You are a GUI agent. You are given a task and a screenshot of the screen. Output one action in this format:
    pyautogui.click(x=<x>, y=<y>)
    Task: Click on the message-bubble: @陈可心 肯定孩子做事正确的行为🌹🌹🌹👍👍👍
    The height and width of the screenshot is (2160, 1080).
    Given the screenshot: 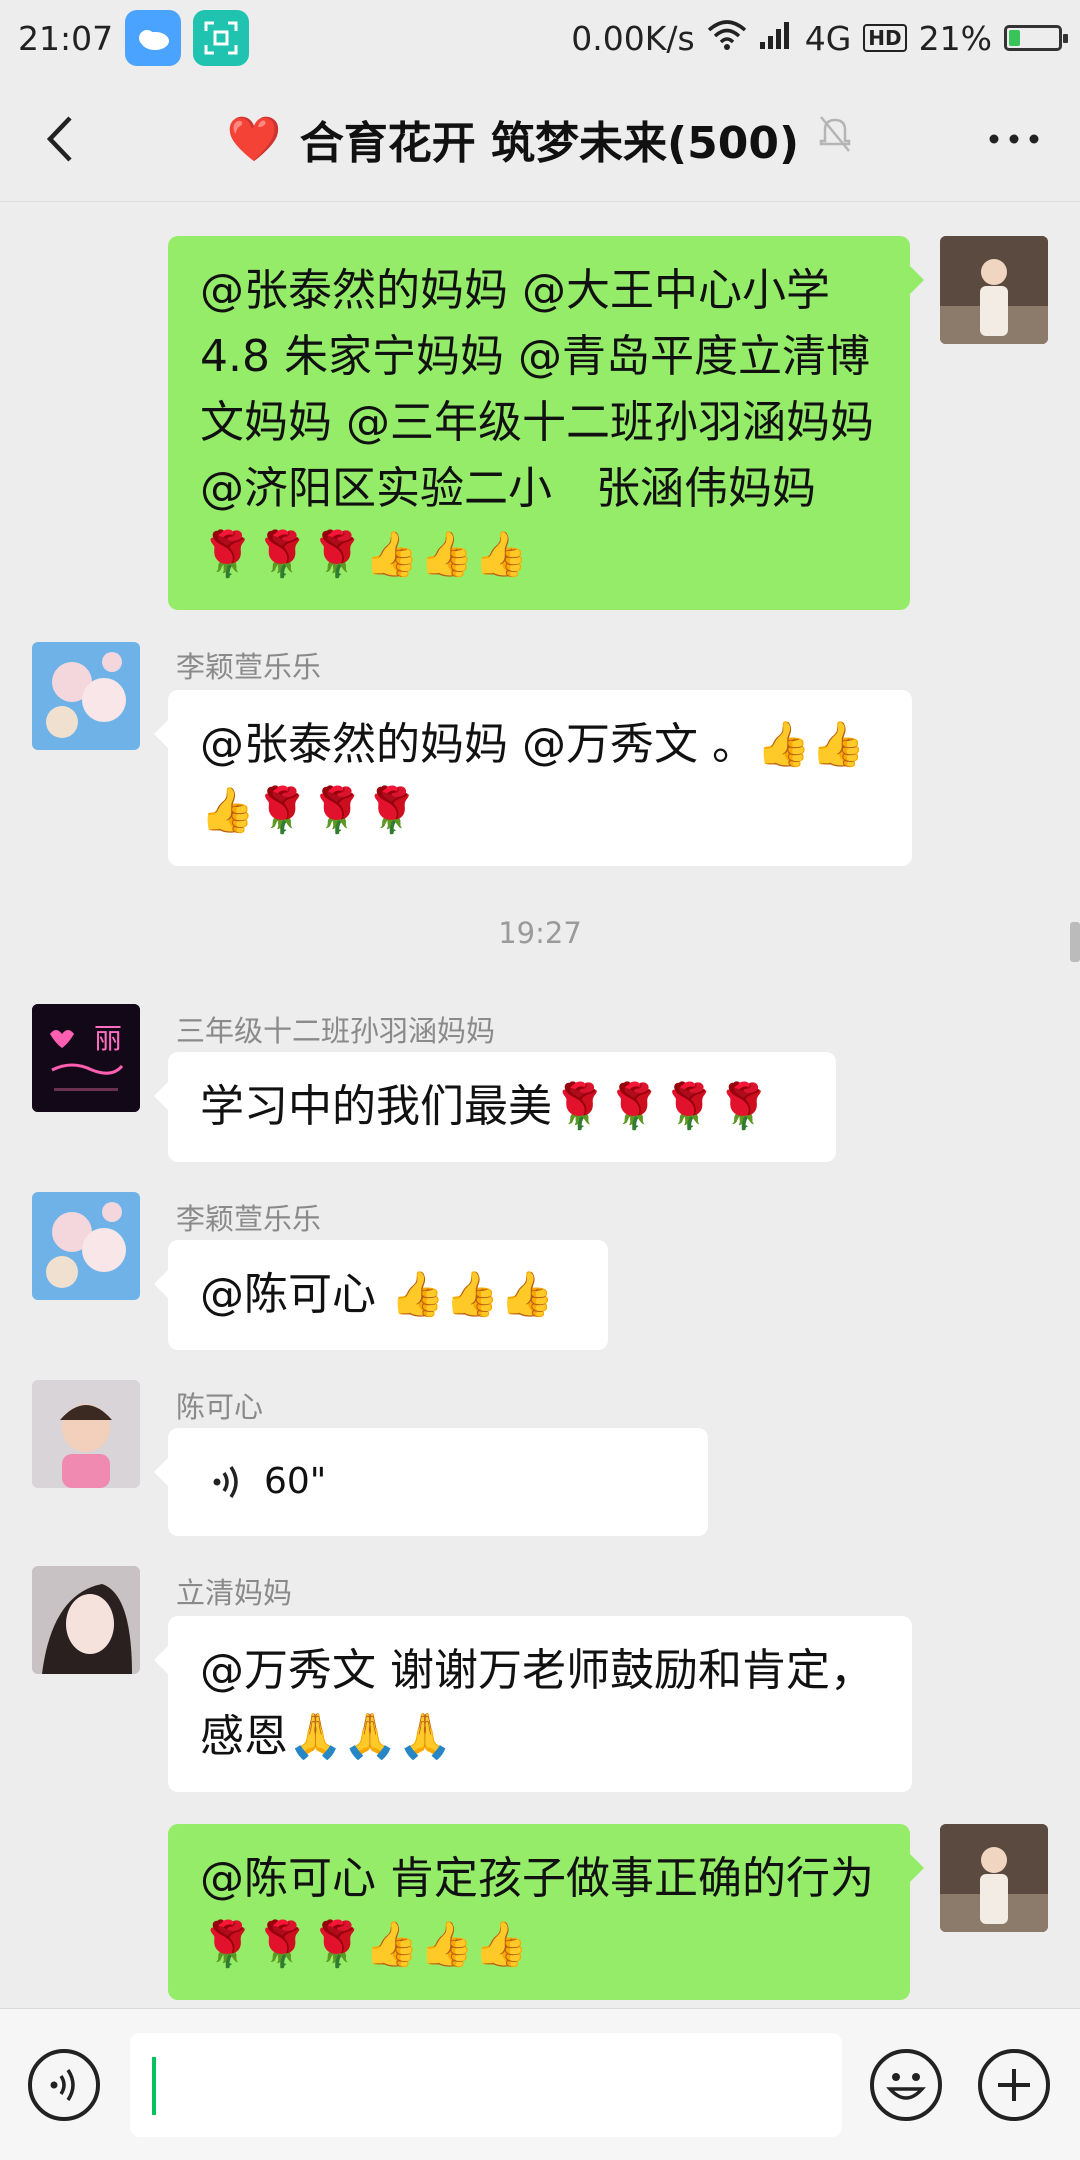 What is the action you would take?
    pyautogui.click(x=546, y=1912)
    